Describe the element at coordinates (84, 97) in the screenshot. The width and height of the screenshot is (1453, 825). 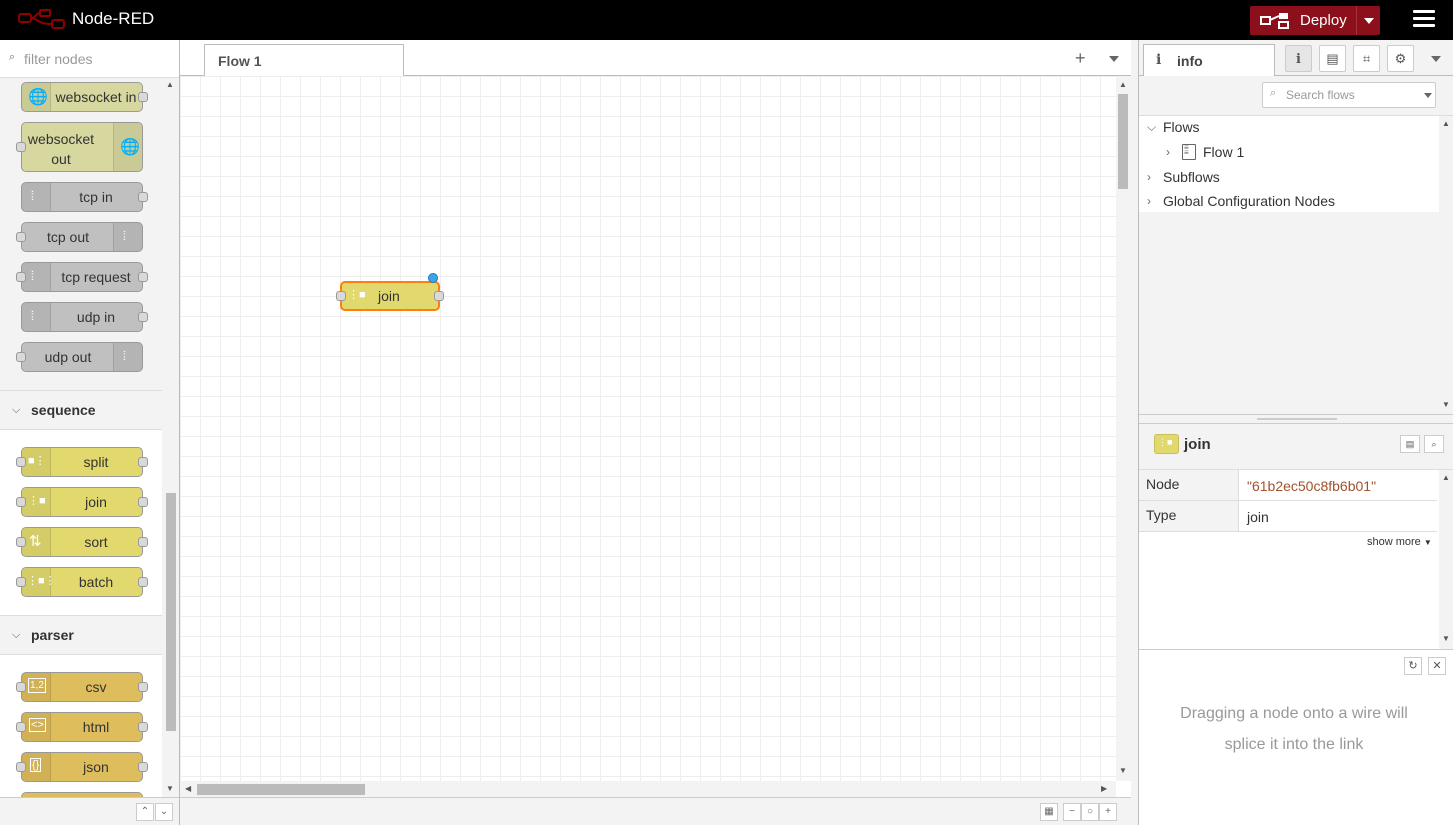
I see `palette-node-websocket-in: 🌐 websocket in` at that location.